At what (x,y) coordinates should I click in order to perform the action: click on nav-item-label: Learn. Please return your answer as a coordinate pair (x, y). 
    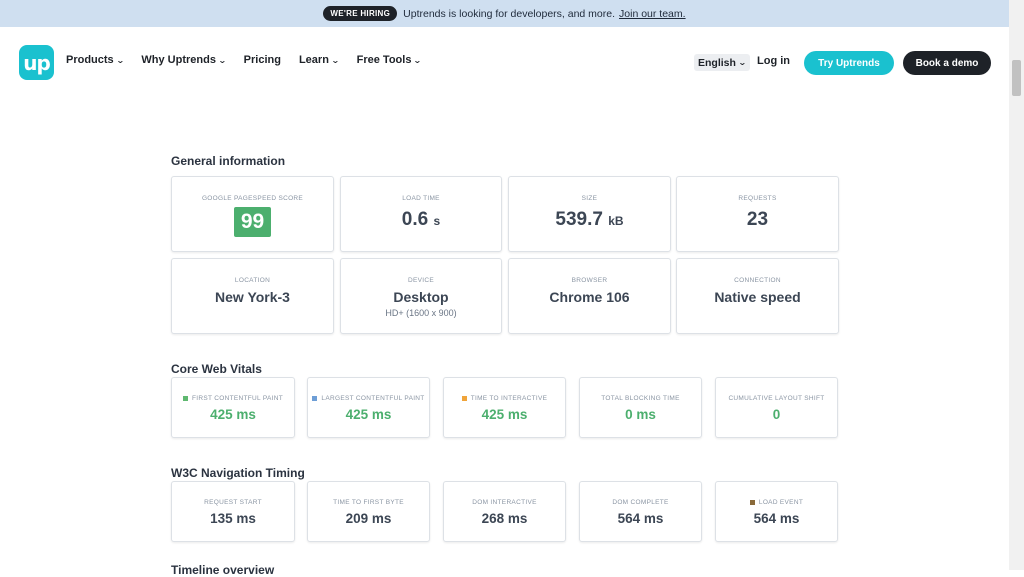
    Looking at the image, I should click on (313, 60).